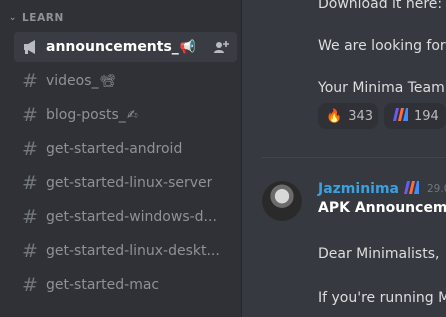  Describe the element at coordinates (129, 183) in the screenshot. I see `channel-label: get-started-linux-server` at that location.